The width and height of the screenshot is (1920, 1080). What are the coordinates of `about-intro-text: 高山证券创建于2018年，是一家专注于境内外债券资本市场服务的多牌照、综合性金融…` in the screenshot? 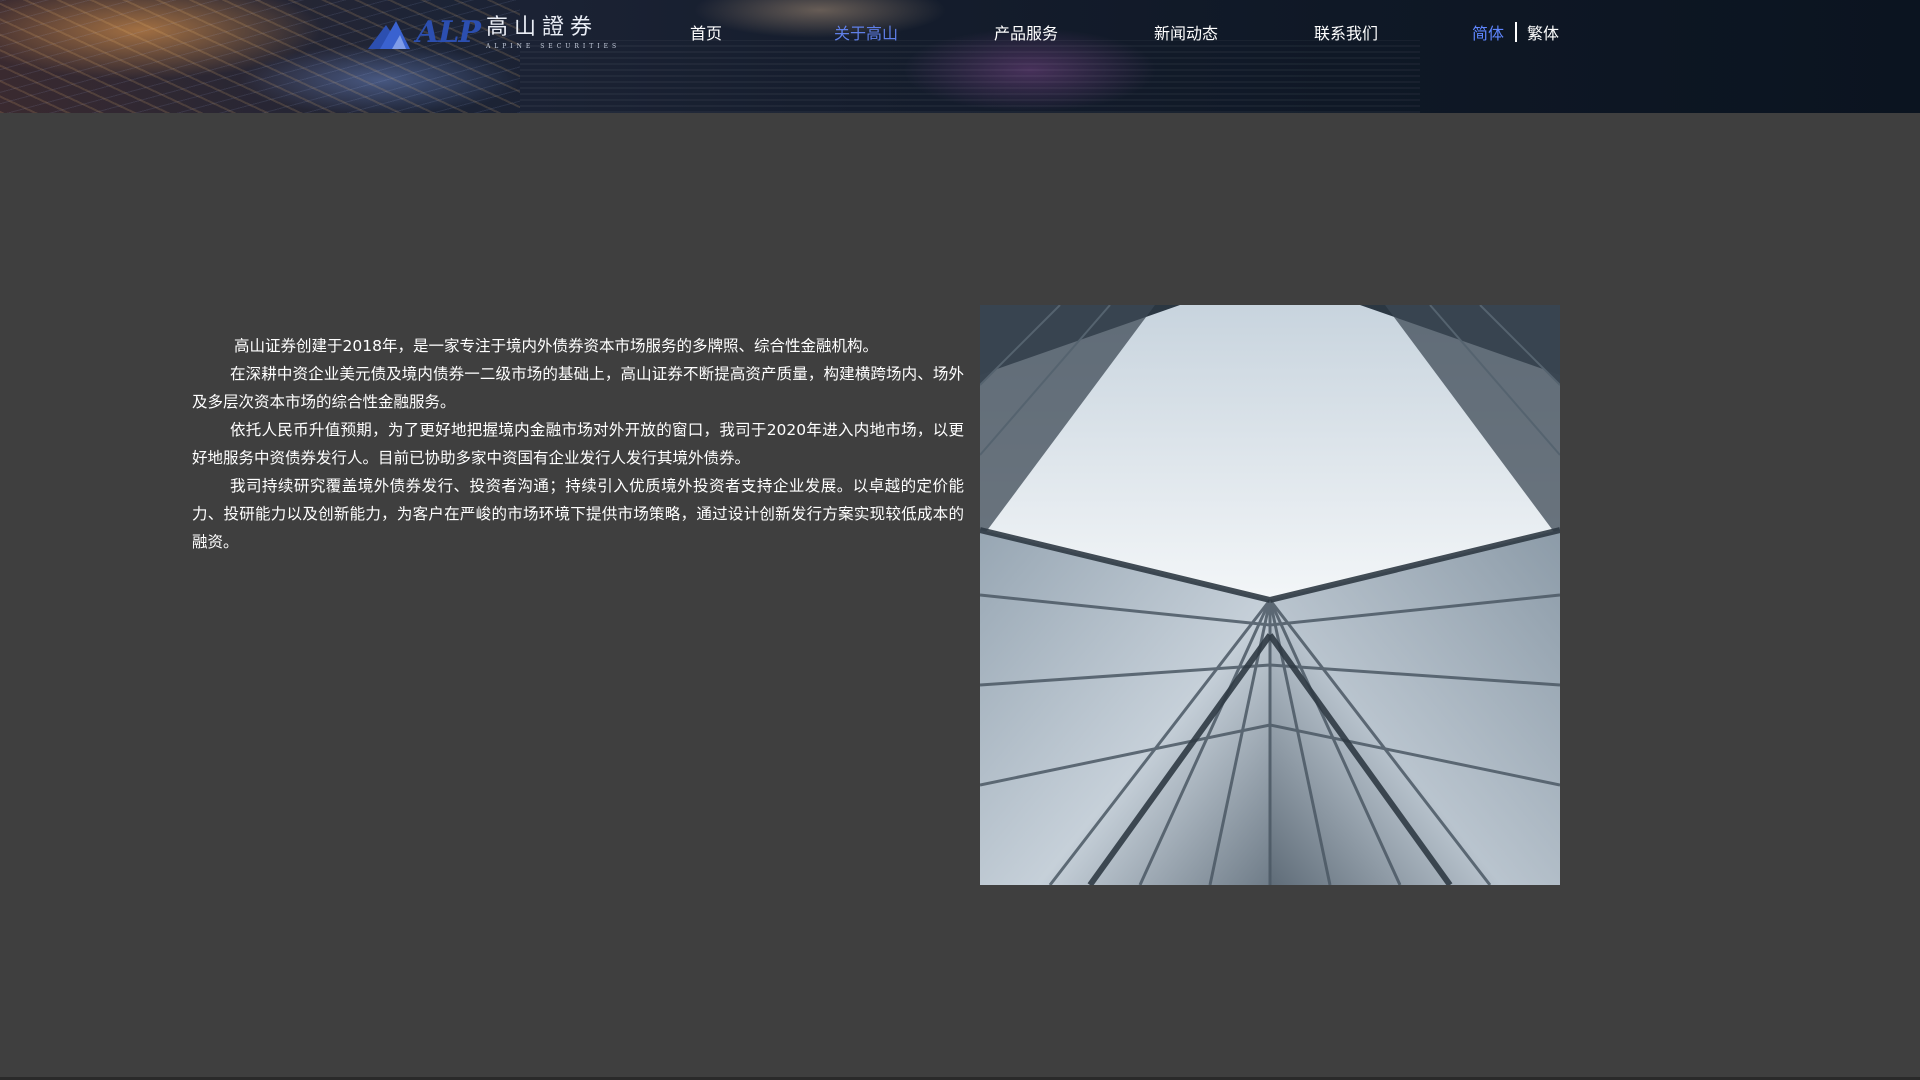 It's located at (578, 444).